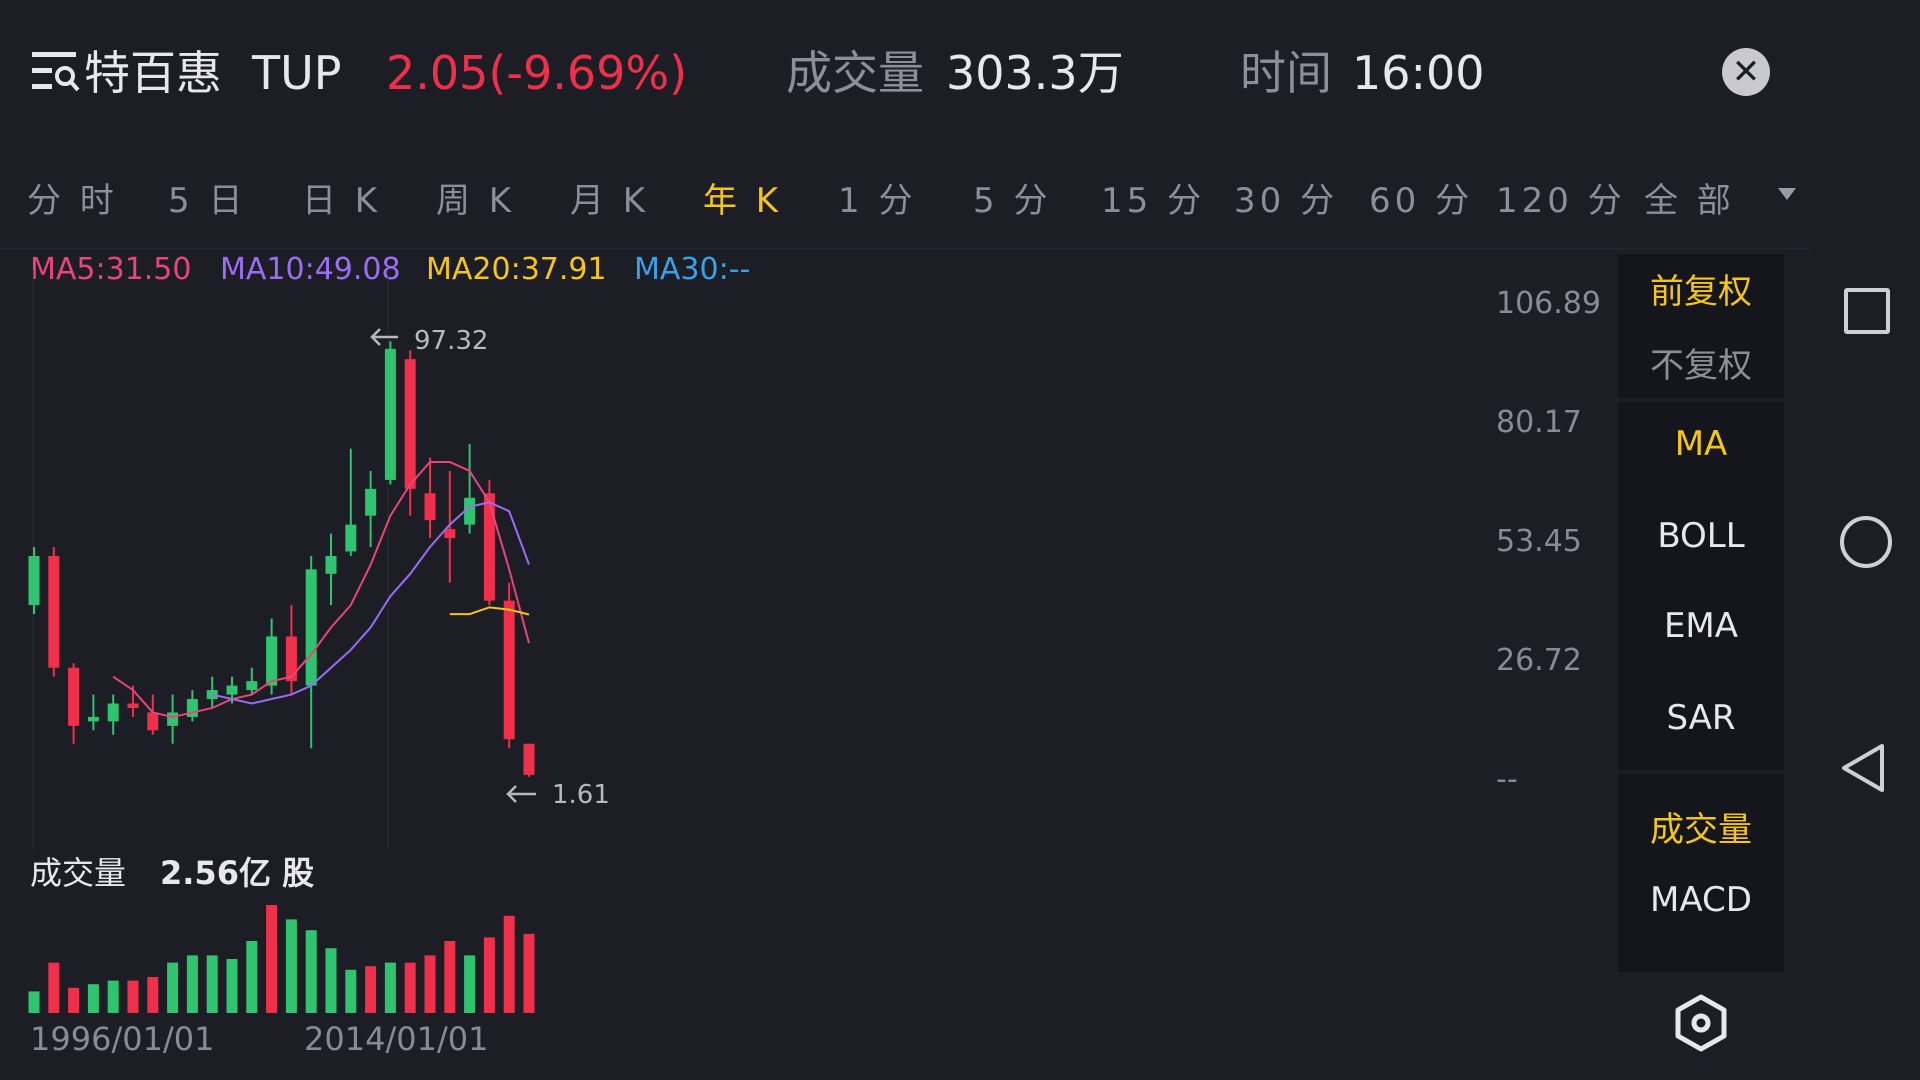 Image resolution: width=1920 pixels, height=1080 pixels. What do you see at coordinates (396, 1039) in the screenshot?
I see `date-label-mid: 2014/01/01` at bounding box center [396, 1039].